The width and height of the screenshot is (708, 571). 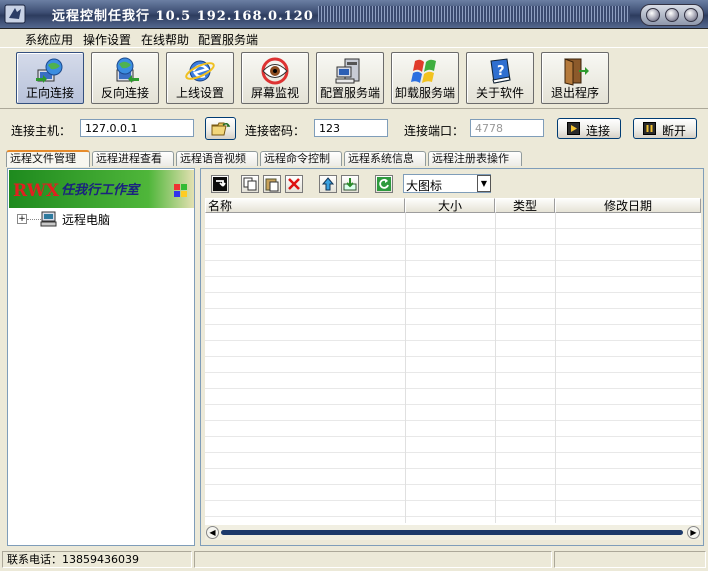 I want to click on reverse-connect-button: 反向连接, so click(x=125, y=78).